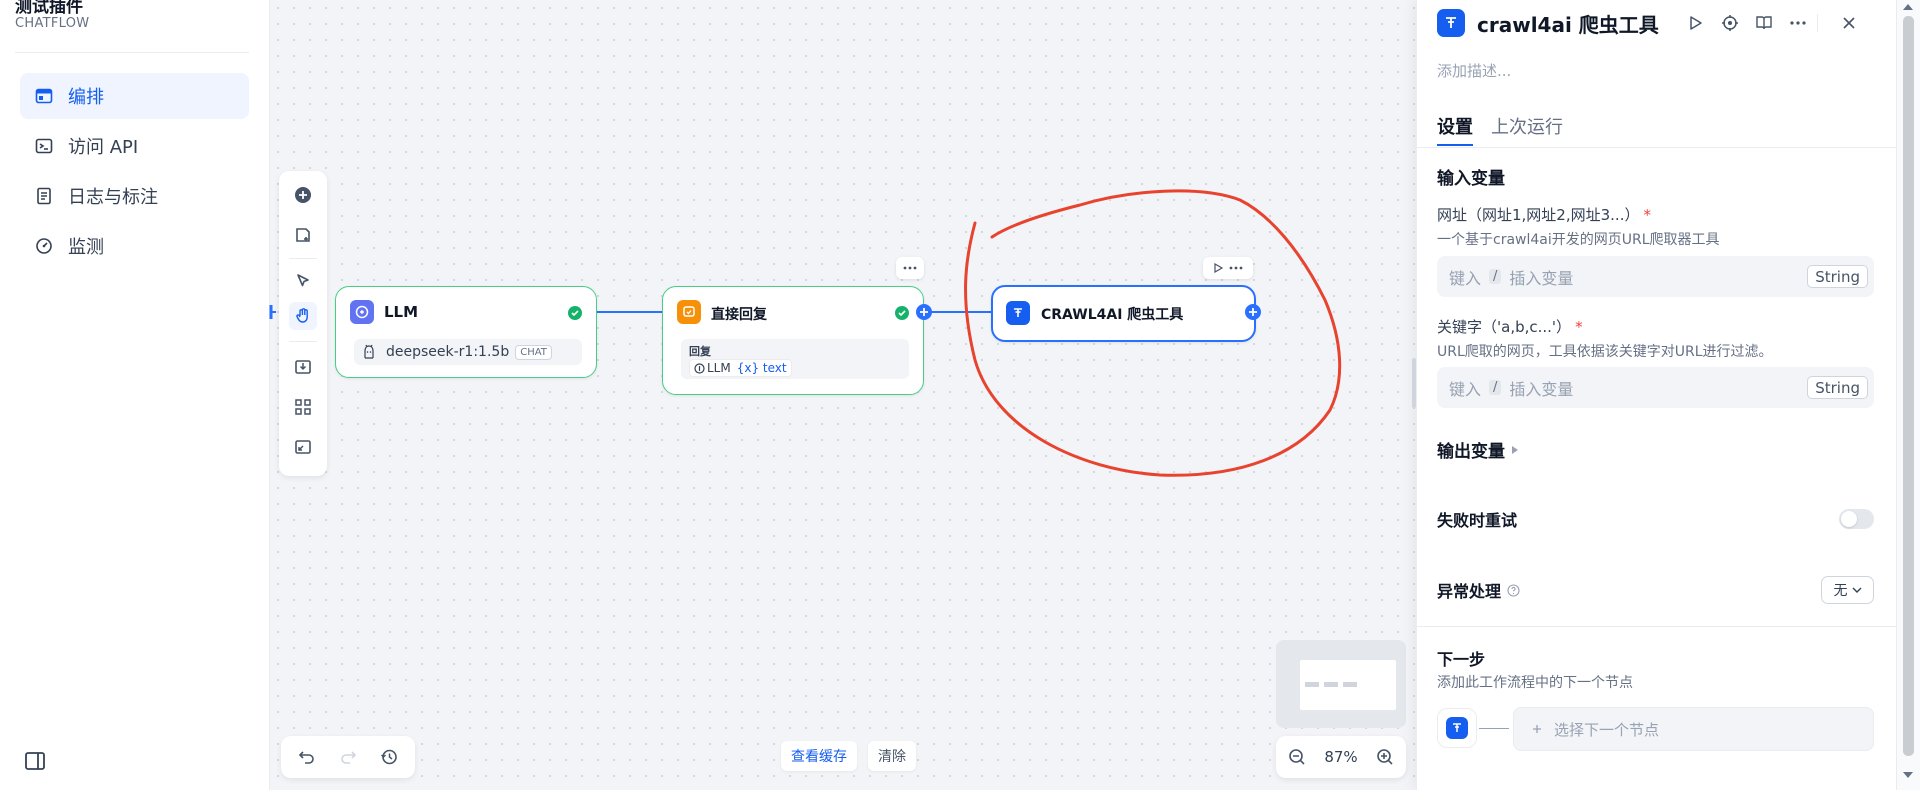  What do you see at coordinates (1578, 240) in the screenshot?
I see `url-field-hint: 一个基于crawl4ai开发的网页URL爬取器工具` at bounding box center [1578, 240].